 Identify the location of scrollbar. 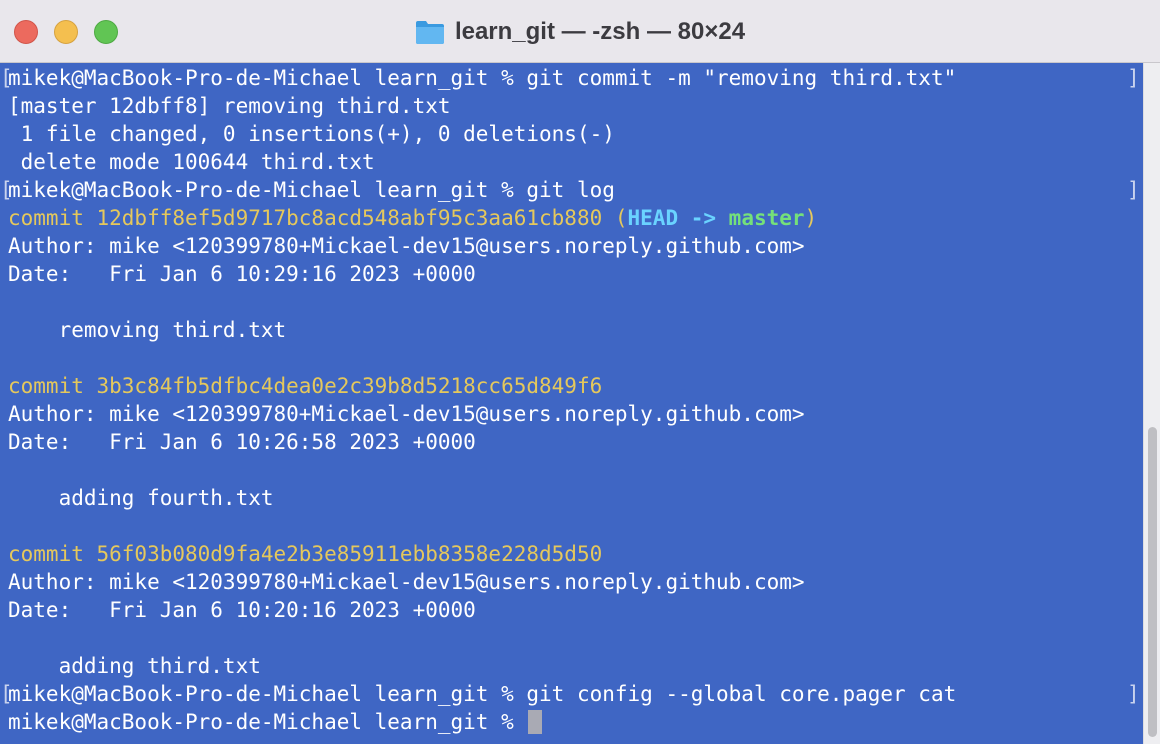
(1151, 403).